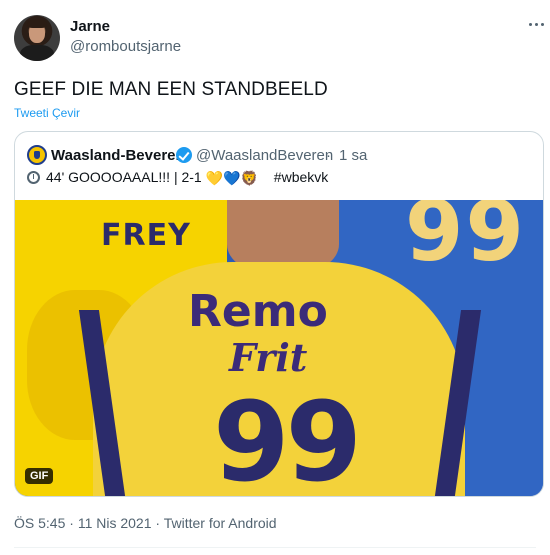 Image resolution: width=550 pixels, height=555 pixels. Describe the element at coordinates (268, 357) in the screenshot. I see `sponsor-text-frit: Frit` at that location.